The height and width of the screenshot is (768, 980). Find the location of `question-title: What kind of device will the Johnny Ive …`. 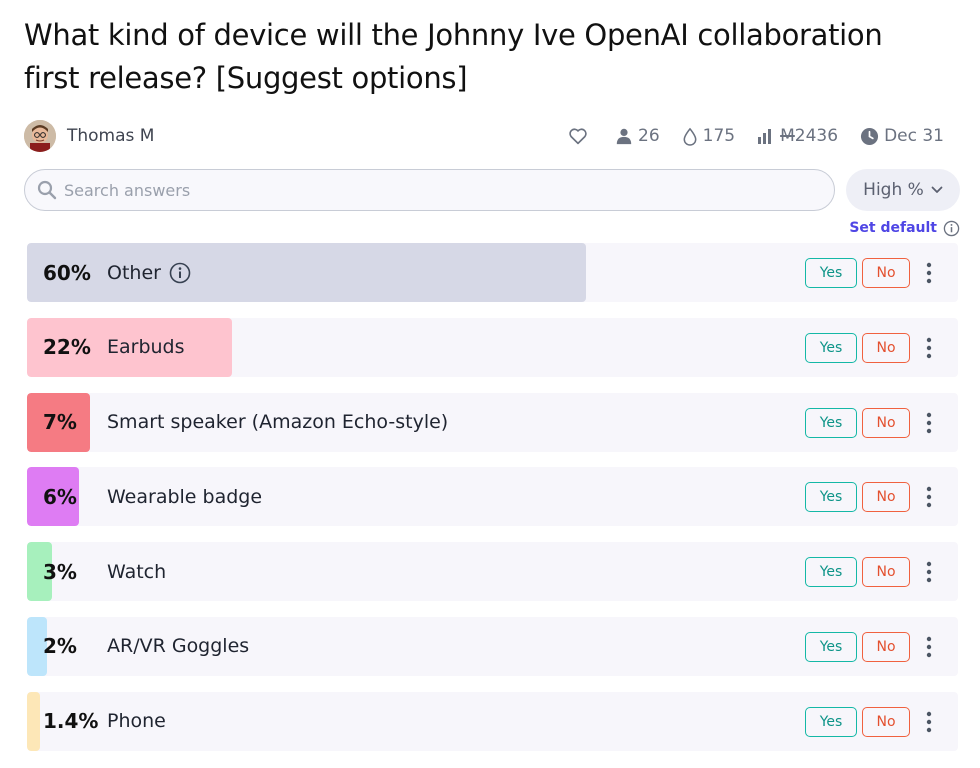

question-title: What kind of device will the Johnny Ive … is located at coordinates (453, 56).